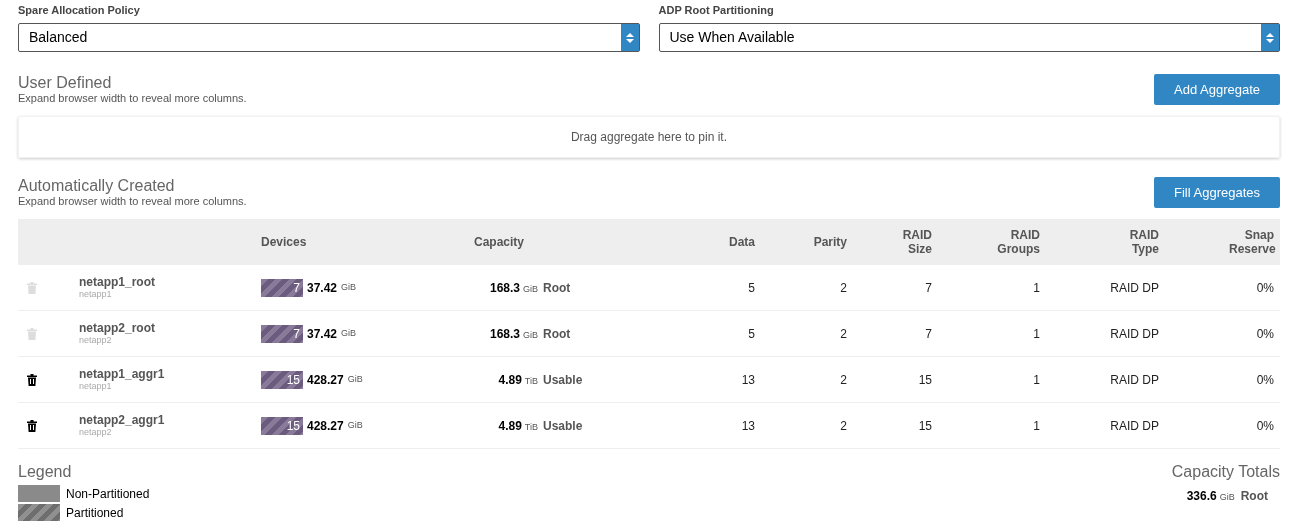 The width and height of the screenshot is (1298, 530). I want to click on drop-zone-text: Drag aggregate here to pin it., so click(649, 137).